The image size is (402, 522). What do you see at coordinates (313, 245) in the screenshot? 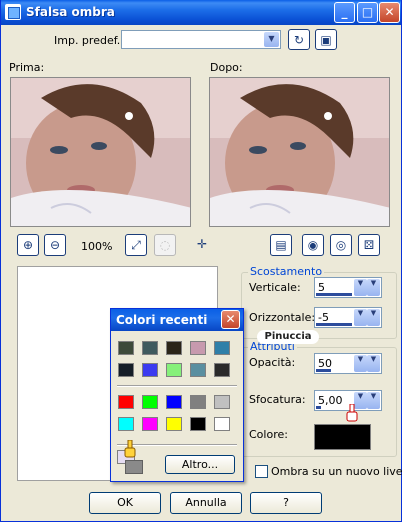
I see `randomize-eye-icon: ◉` at bounding box center [313, 245].